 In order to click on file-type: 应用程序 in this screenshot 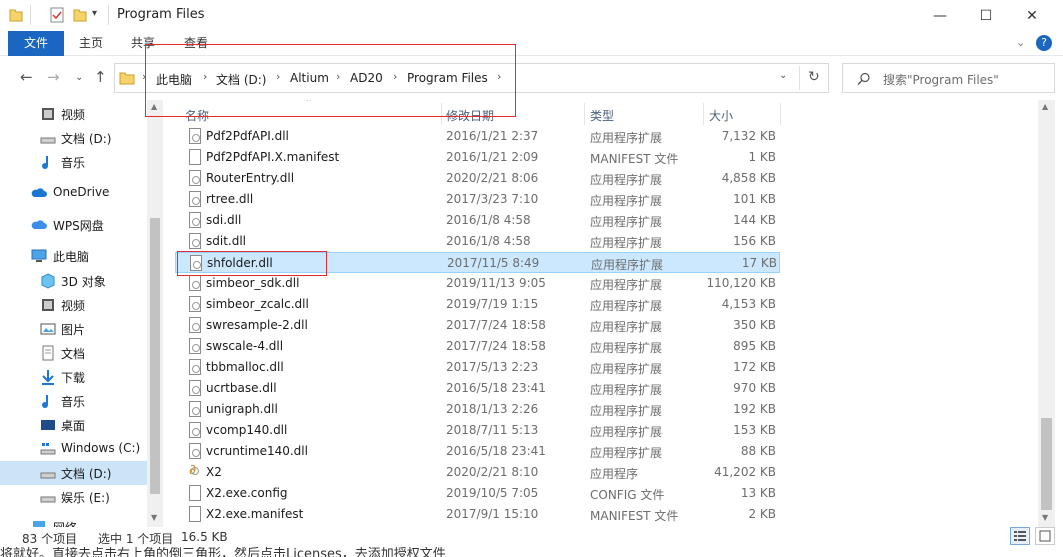, I will do `click(614, 474)`.